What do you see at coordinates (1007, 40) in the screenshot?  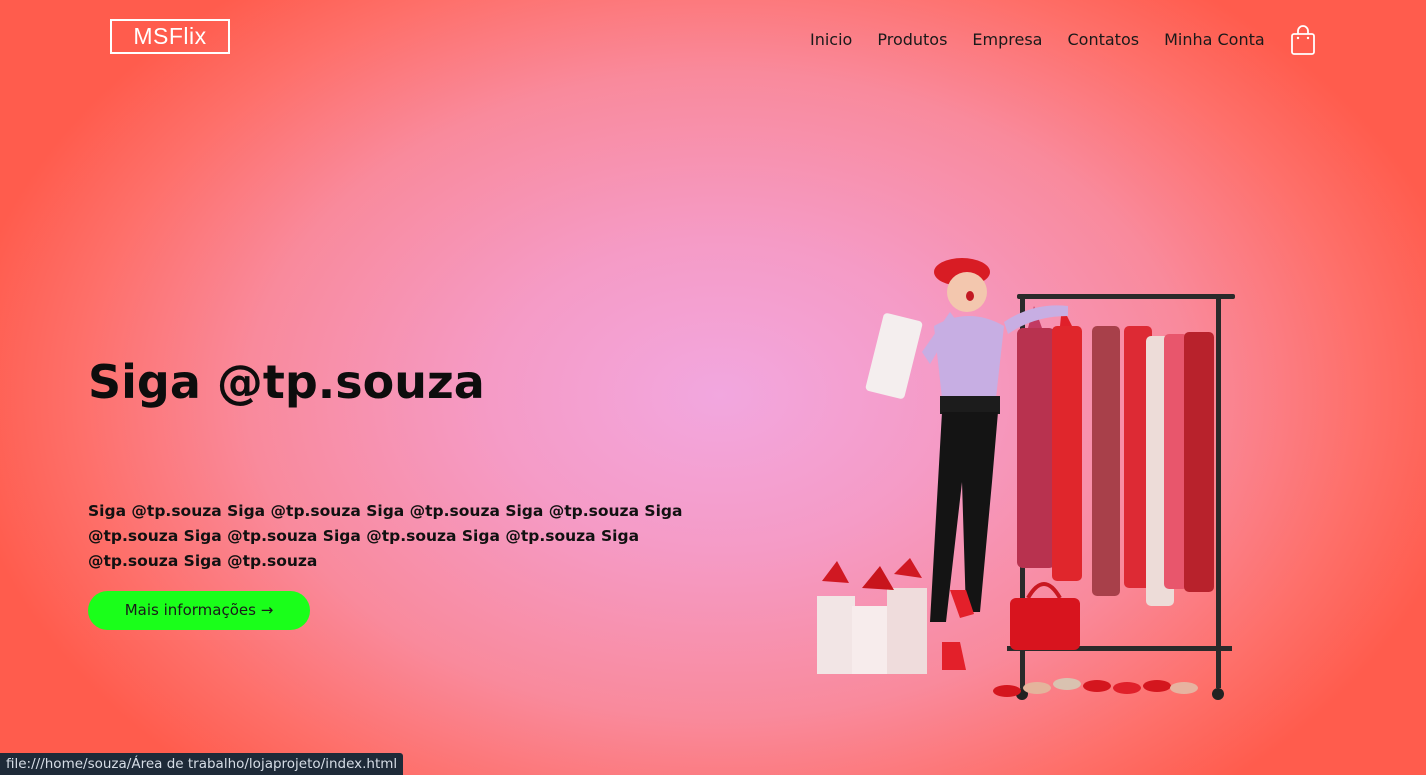 I see `nav-link-empresa: Empresa` at bounding box center [1007, 40].